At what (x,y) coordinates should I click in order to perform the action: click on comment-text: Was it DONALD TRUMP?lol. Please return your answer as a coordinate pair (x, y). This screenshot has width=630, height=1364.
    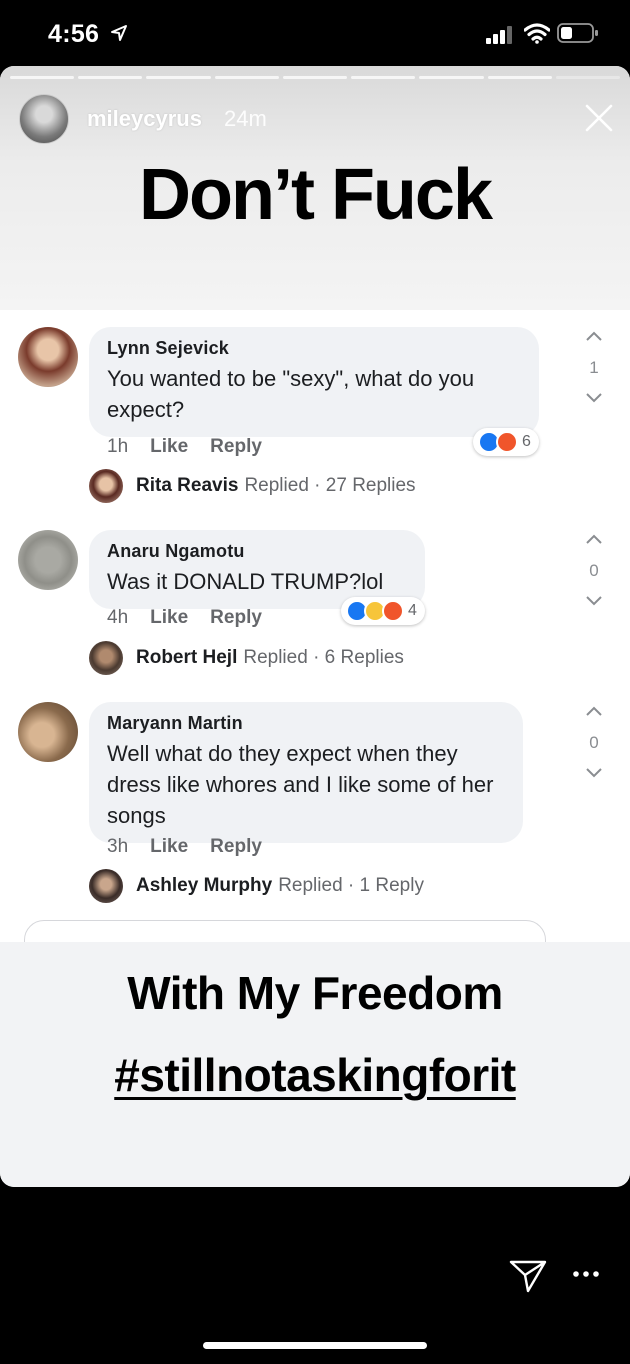
    Looking at the image, I should click on (245, 581).